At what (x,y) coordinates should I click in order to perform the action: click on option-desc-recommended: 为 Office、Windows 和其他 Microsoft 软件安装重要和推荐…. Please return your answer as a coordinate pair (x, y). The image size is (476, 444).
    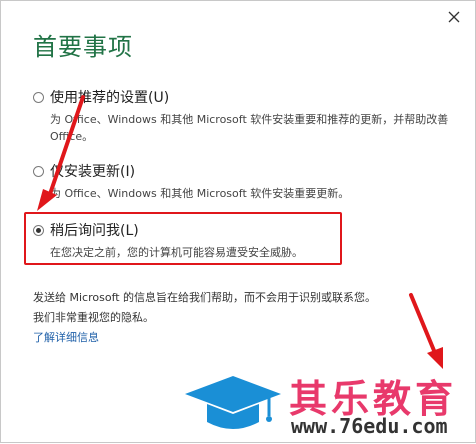
    Looking at the image, I should click on (249, 128).